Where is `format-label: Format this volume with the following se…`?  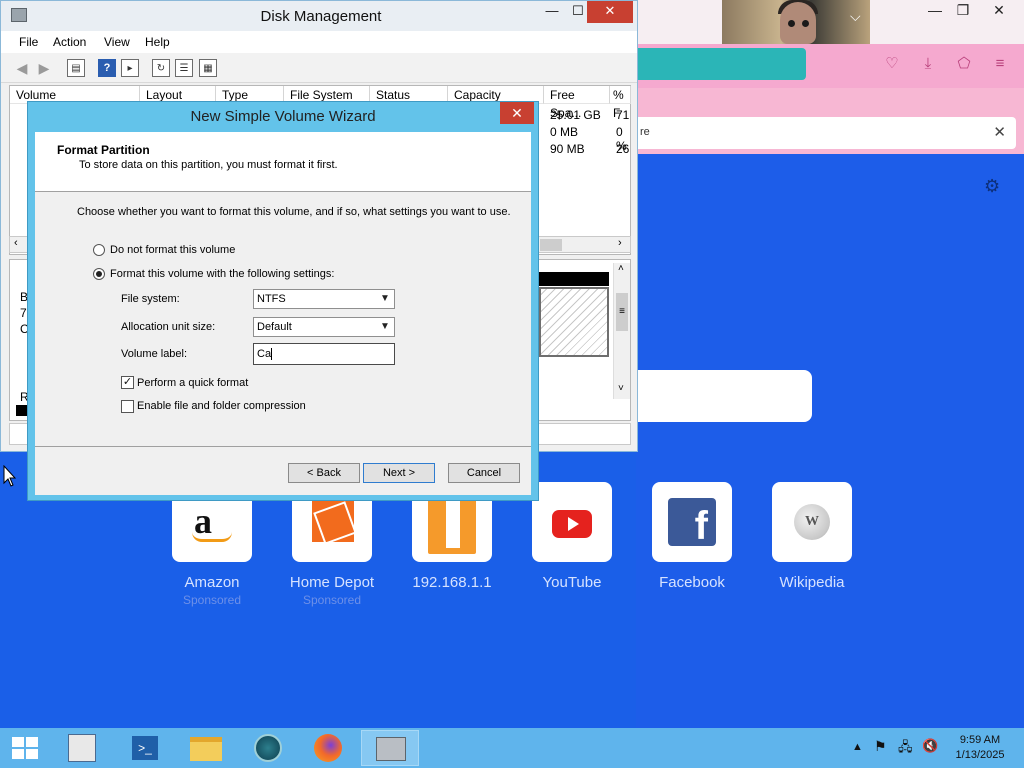
format-label: Format this volume with the following se… is located at coordinates (222, 274).